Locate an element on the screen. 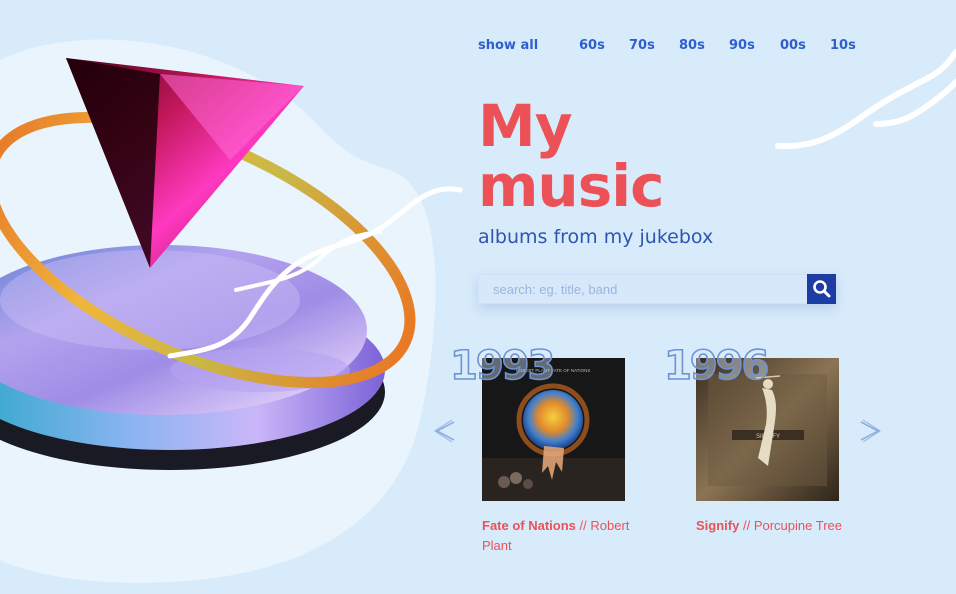  album-caption: Fate of Nations // Robert Plant is located at coordinates (557, 536).